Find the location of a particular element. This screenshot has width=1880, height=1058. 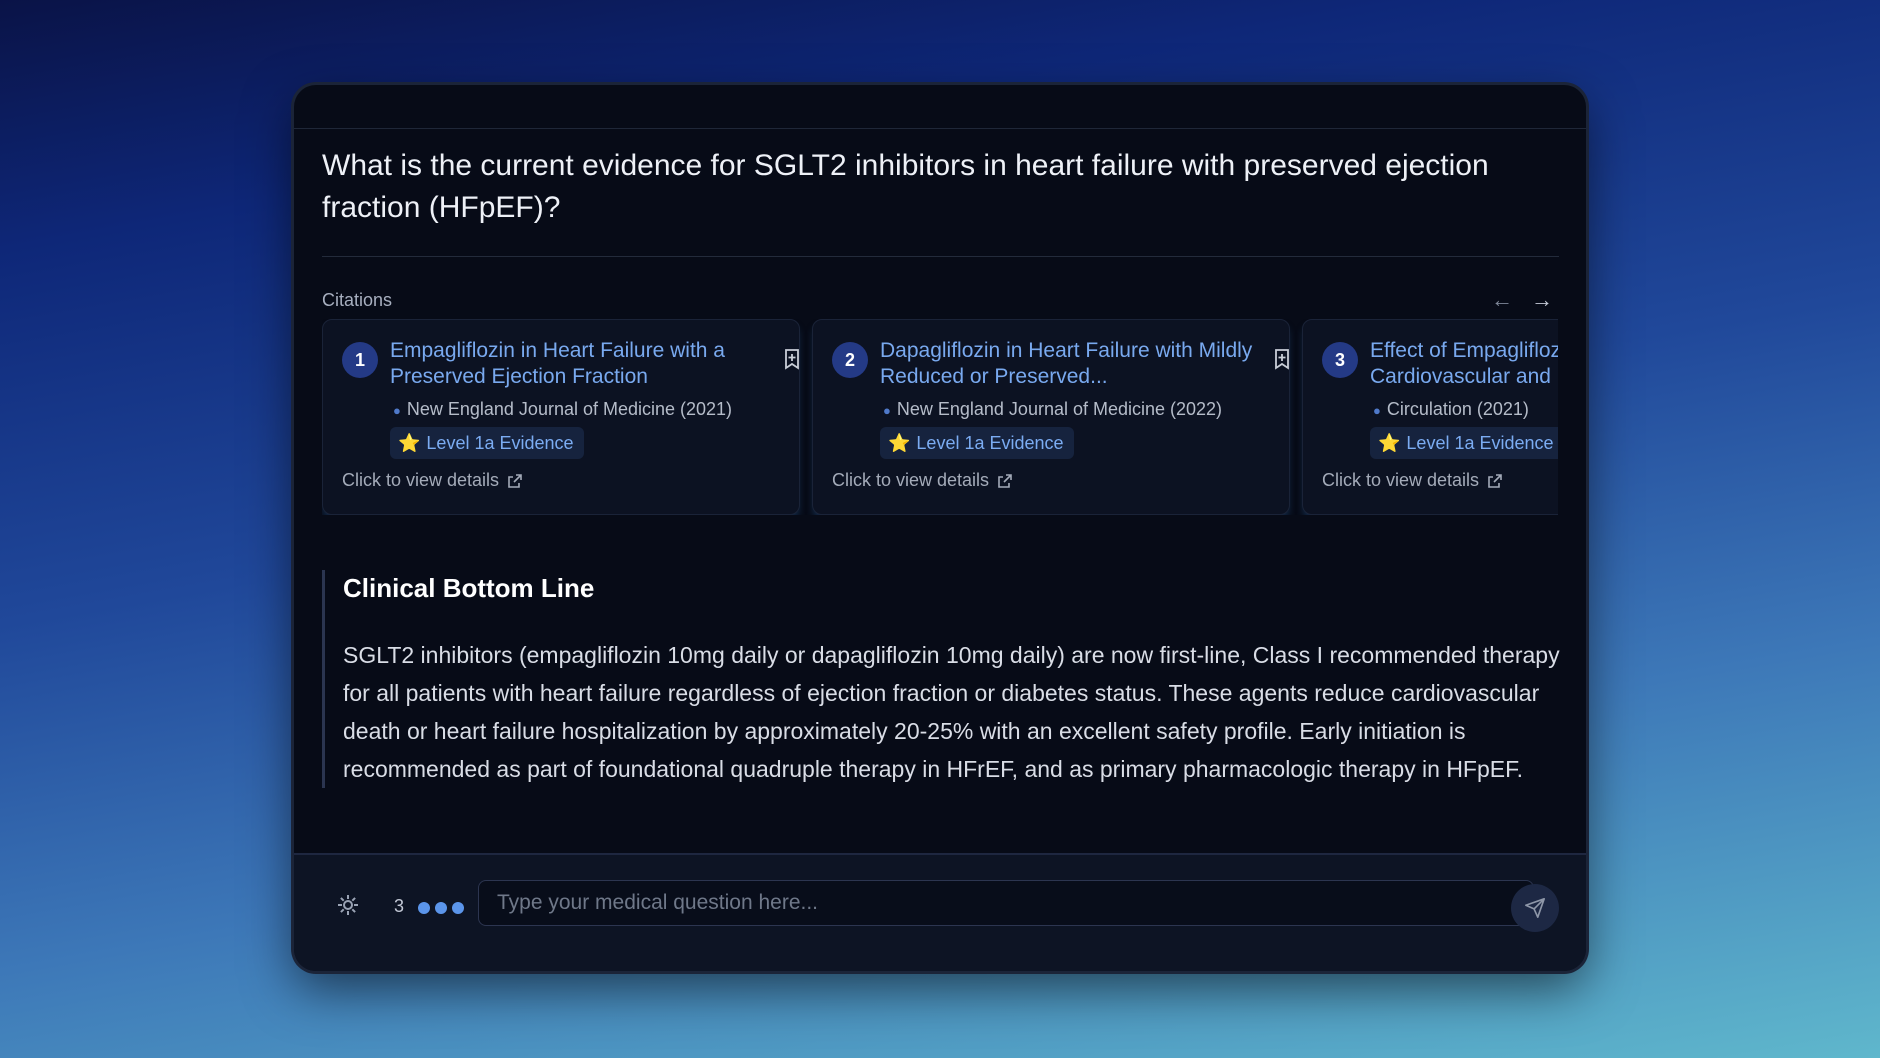

arrow-left-icon: ← is located at coordinates (1502, 300).